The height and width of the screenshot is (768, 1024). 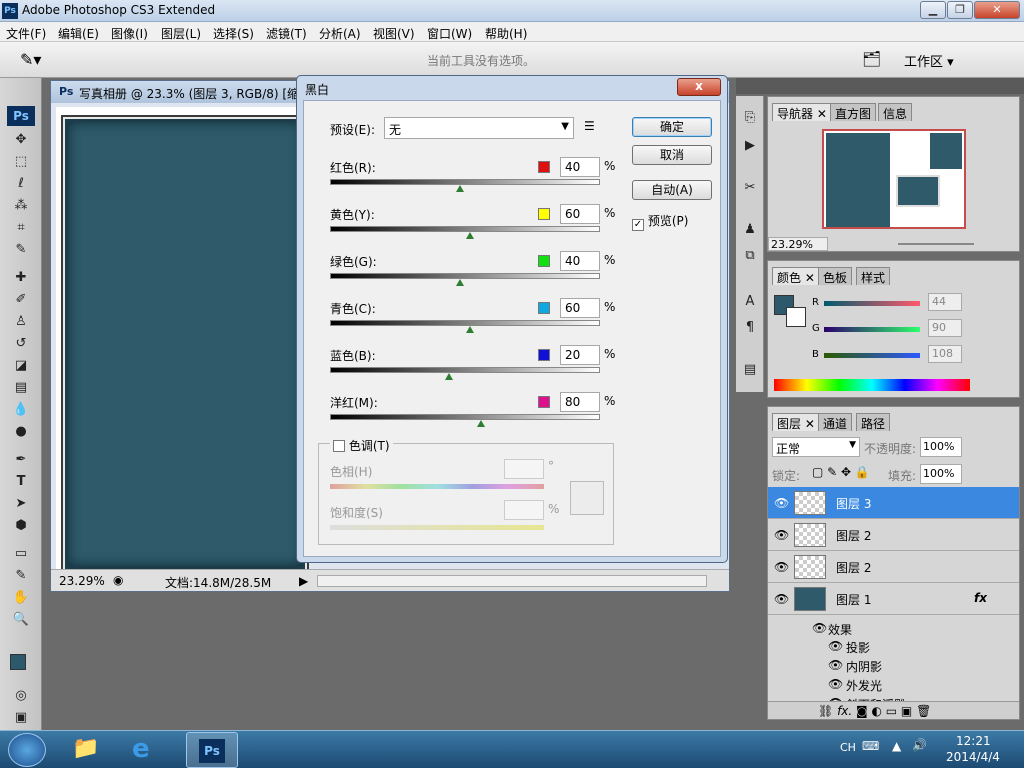 I want to click on preset-options-icon: ☰, so click(x=589, y=126).